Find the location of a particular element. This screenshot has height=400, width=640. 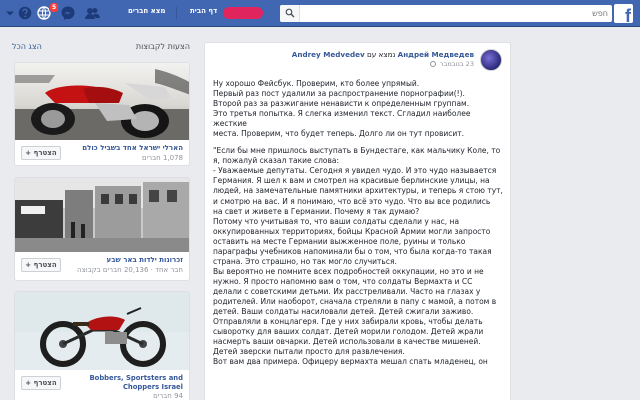

old-street-photo is located at coordinates (102, 215).